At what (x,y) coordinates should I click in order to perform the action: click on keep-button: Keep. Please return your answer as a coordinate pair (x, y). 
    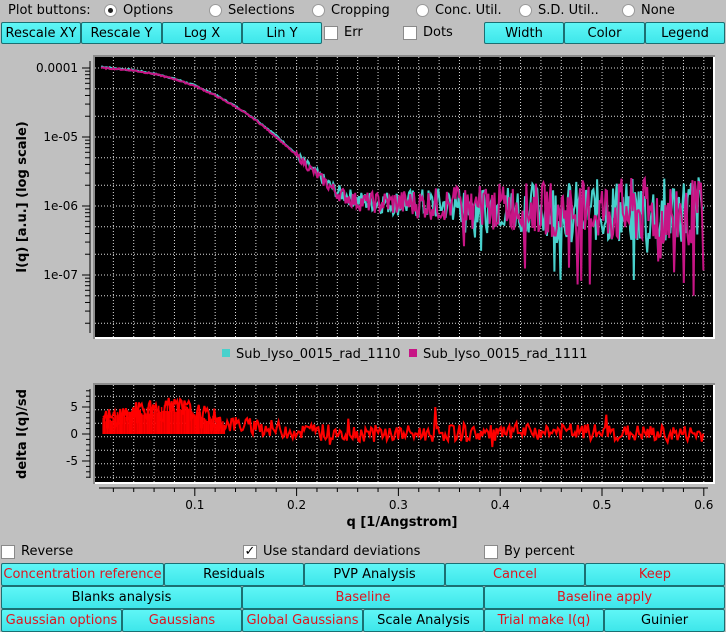
    Looking at the image, I should click on (655, 574).